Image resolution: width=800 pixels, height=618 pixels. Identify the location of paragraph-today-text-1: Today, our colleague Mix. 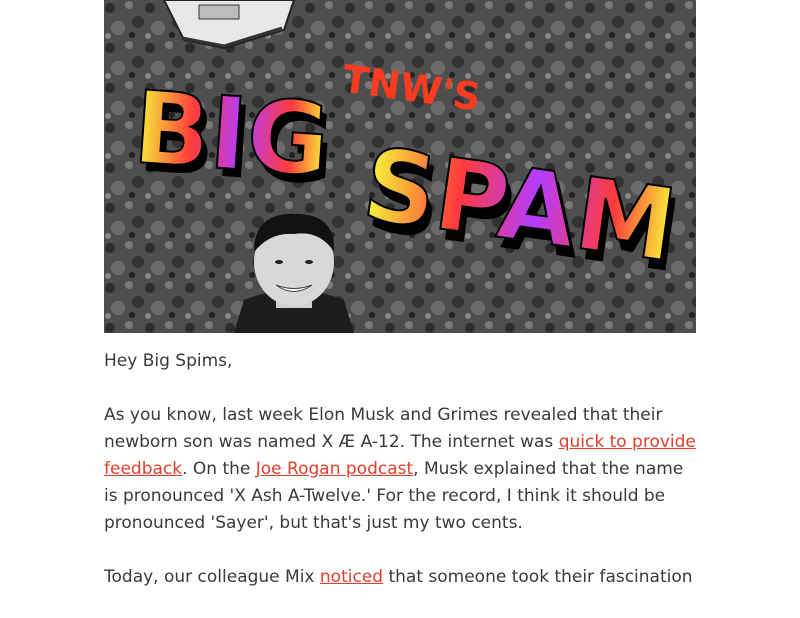
(212, 577).